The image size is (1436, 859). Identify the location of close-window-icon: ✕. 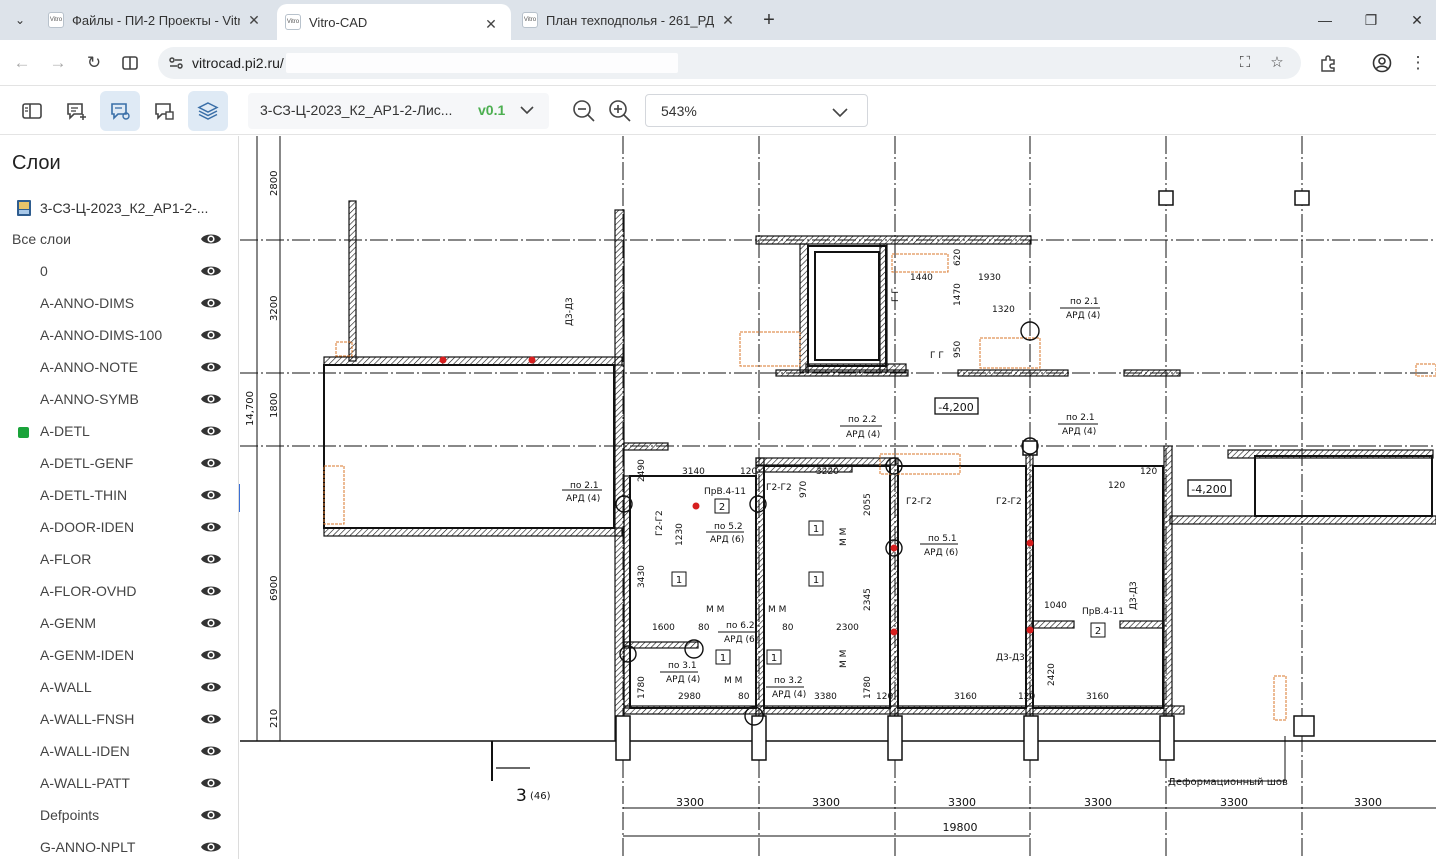
(1417, 20).